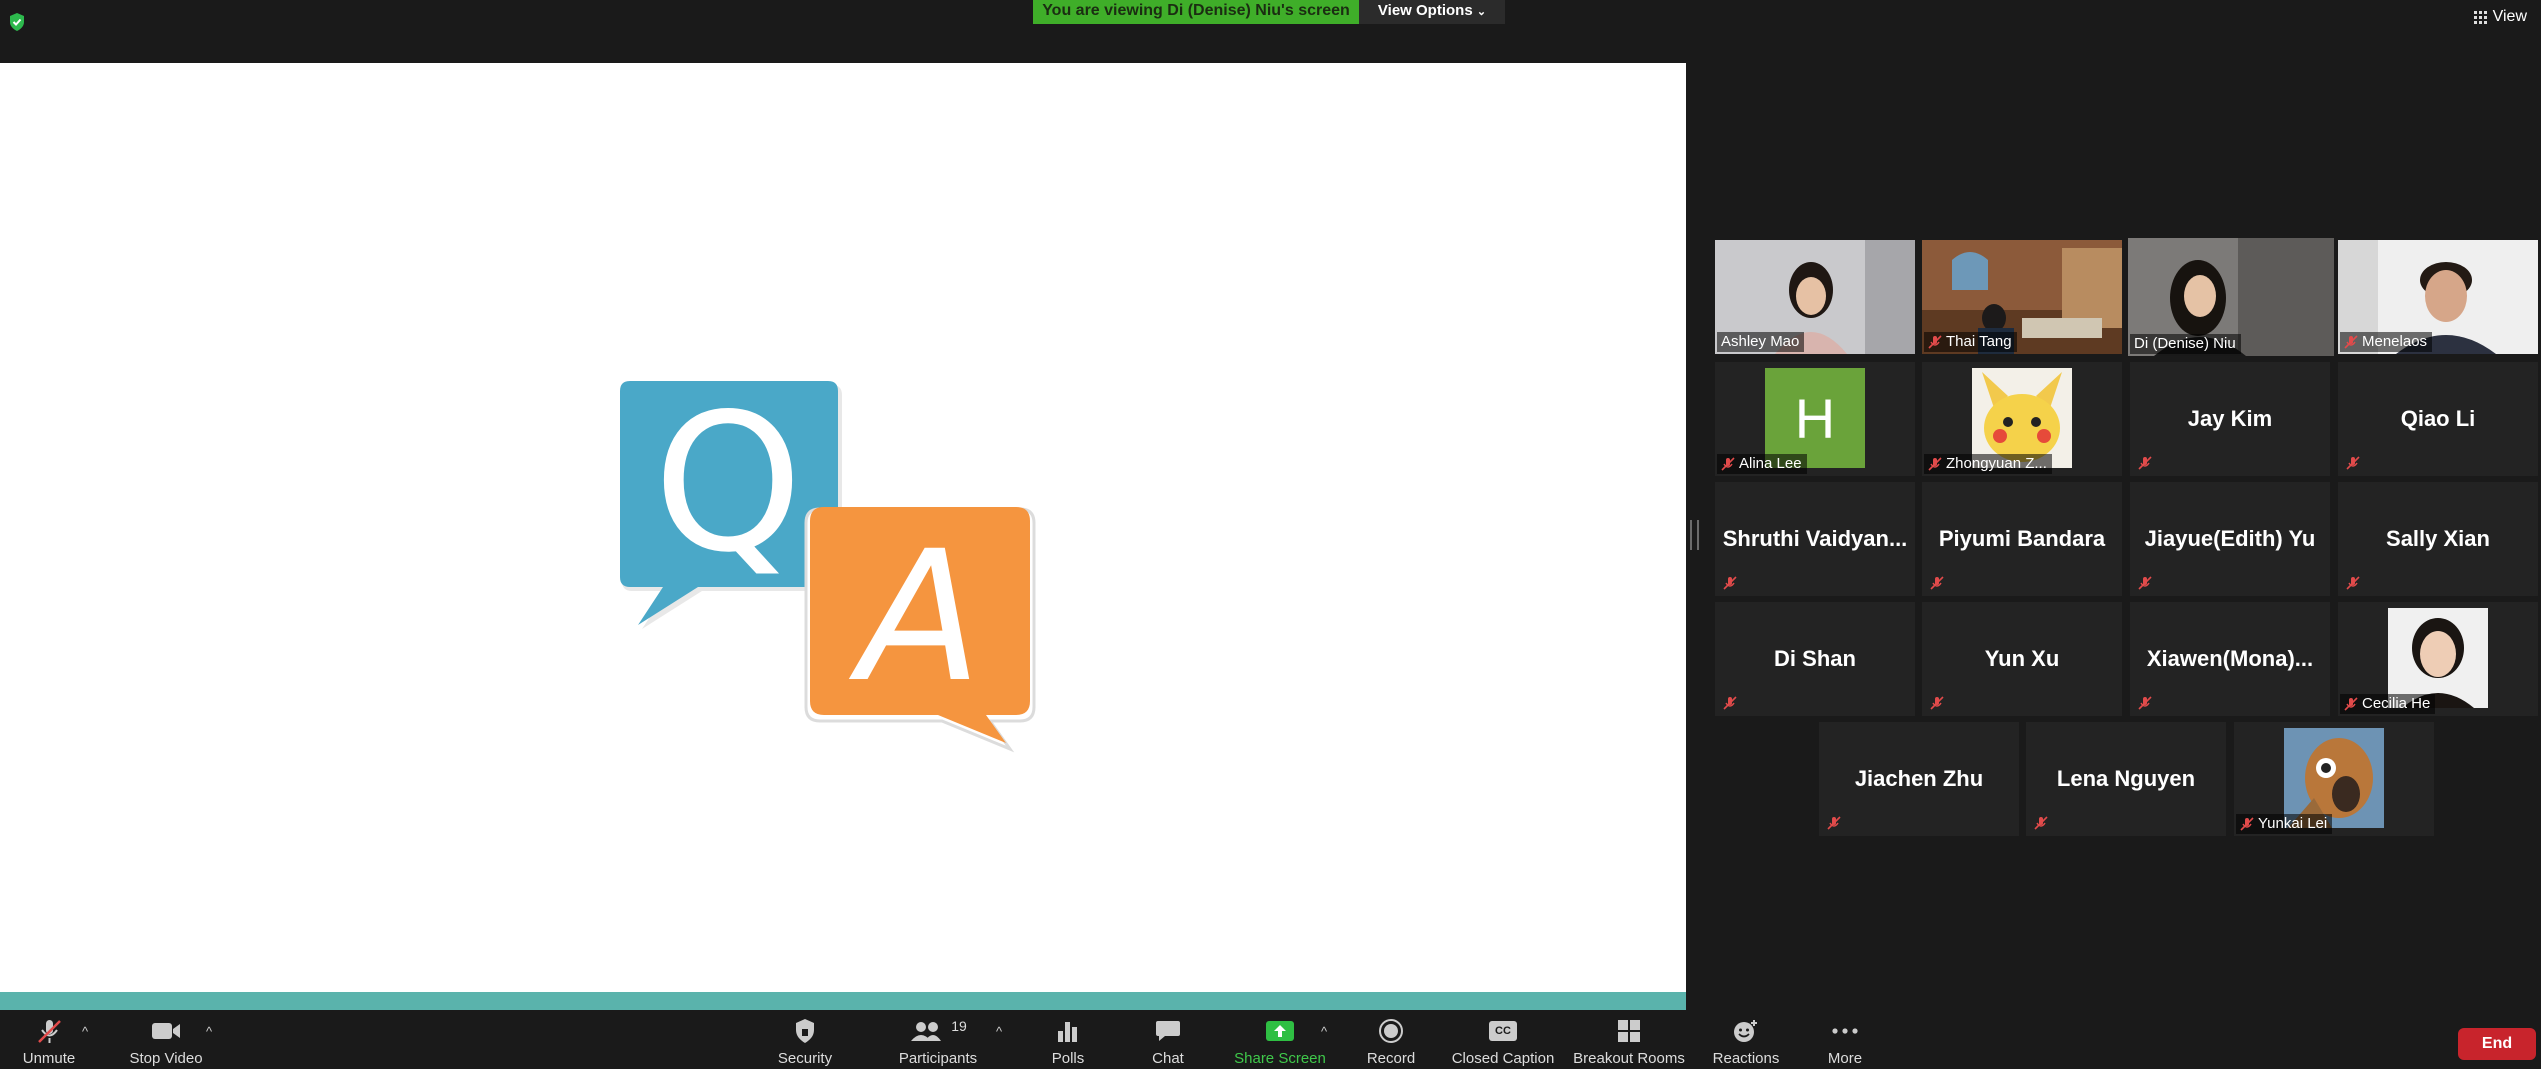 The height and width of the screenshot is (1069, 2541). What do you see at coordinates (2022, 297) in the screenshot?
I see `video-tile-thai-tang: Thai Tang` at bounding box center [2022, 297].